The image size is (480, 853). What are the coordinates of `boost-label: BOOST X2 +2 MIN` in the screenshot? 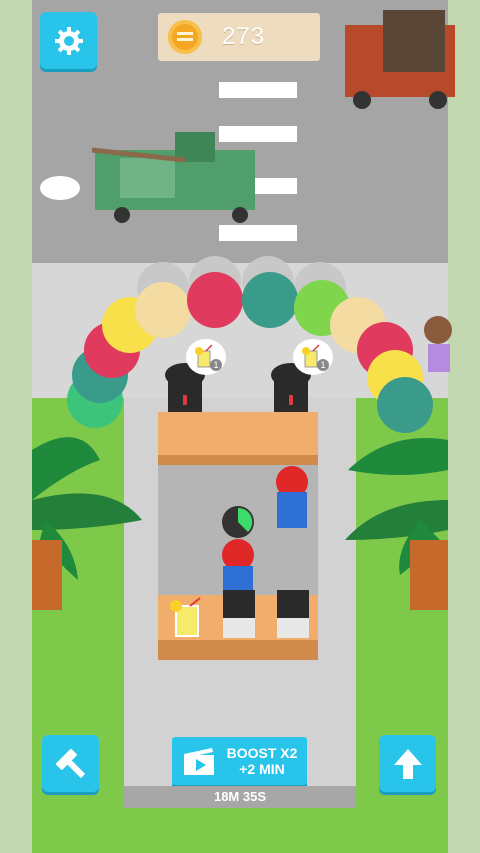 It's located at (262, 761).